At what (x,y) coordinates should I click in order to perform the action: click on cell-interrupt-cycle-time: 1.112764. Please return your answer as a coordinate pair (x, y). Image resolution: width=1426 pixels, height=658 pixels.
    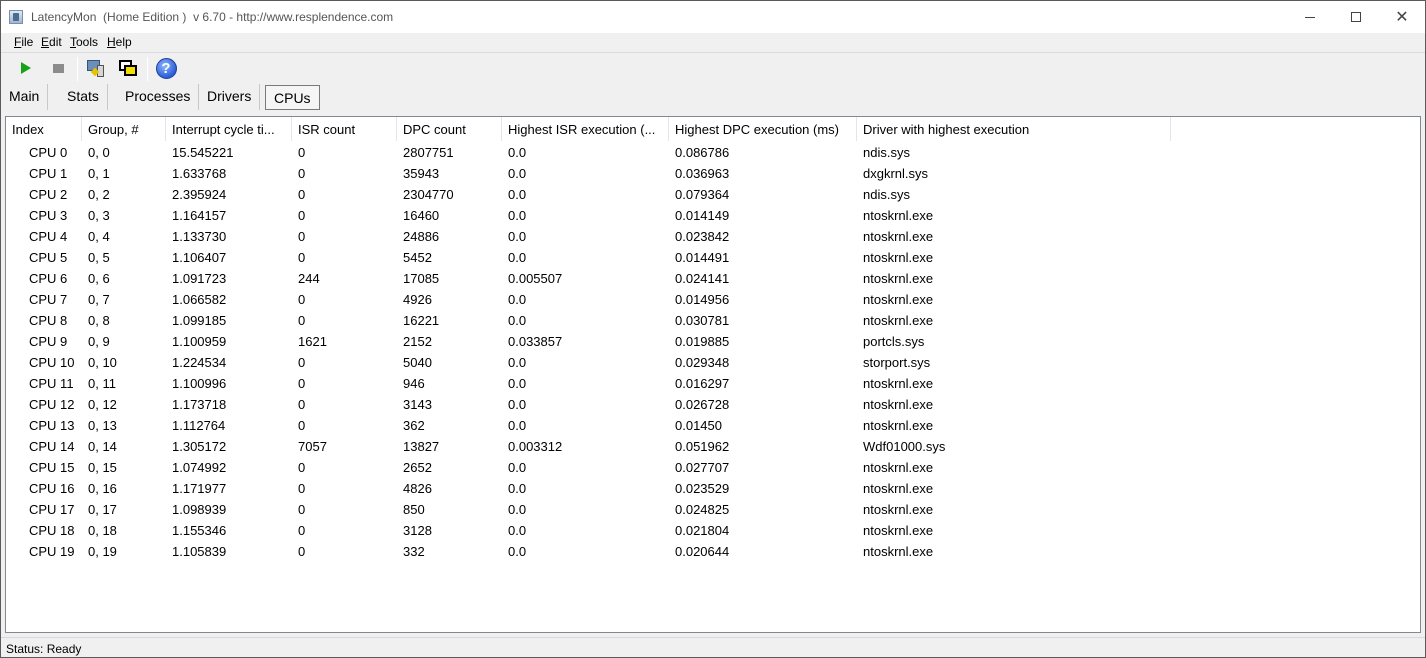
    Looking at the image, I should click on (199, 425).